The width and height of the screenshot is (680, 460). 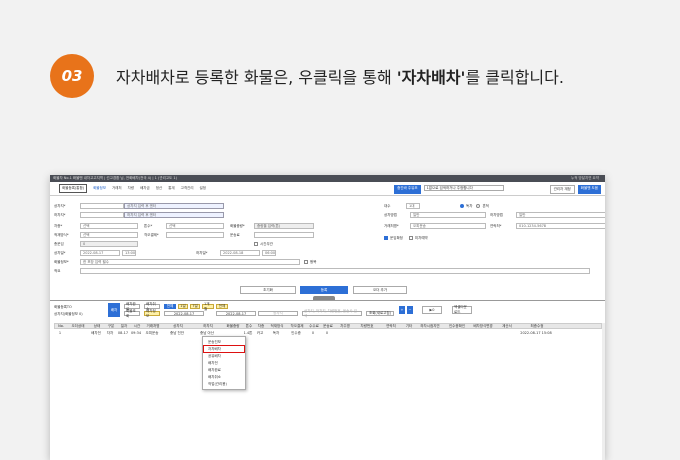 I want to click on form-action-buttons: 초기화 등록 오더 추가, so click(x=327, y=291).